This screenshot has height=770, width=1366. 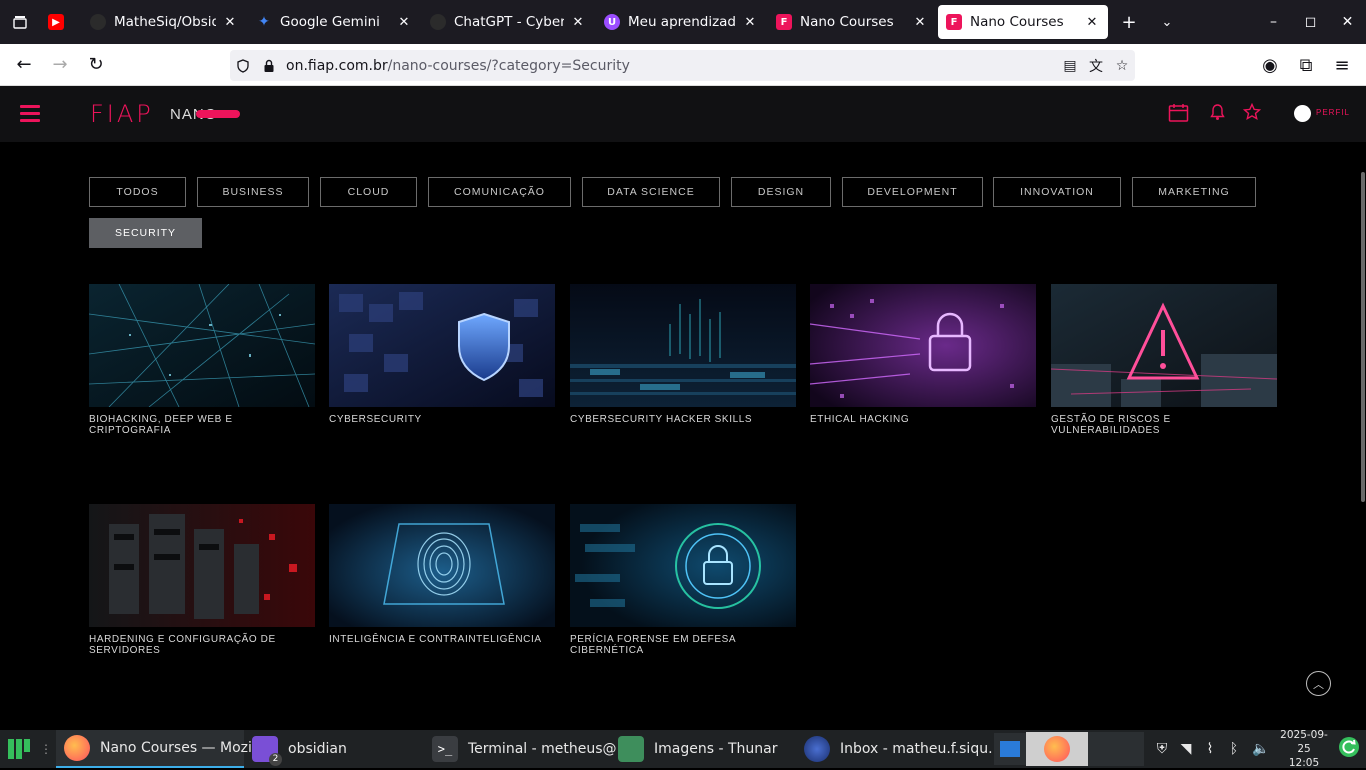 What do you see at coordinates (20, 22) in the screenshot?
I see `tab-overview-icon` at bounding box center [20, 22].